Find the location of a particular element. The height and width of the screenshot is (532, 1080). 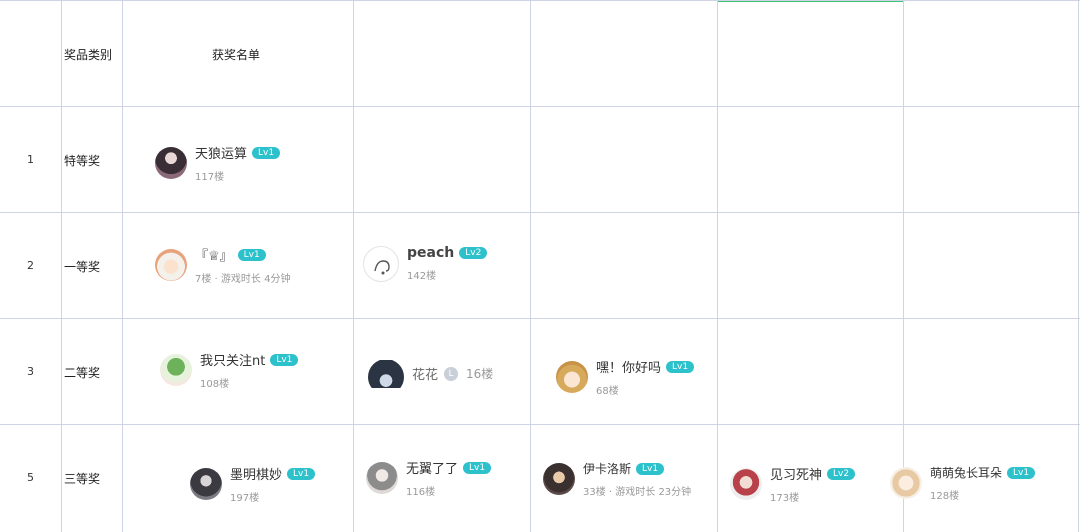

winner-name: 无翼了了 is located at coordinates (432, 467).